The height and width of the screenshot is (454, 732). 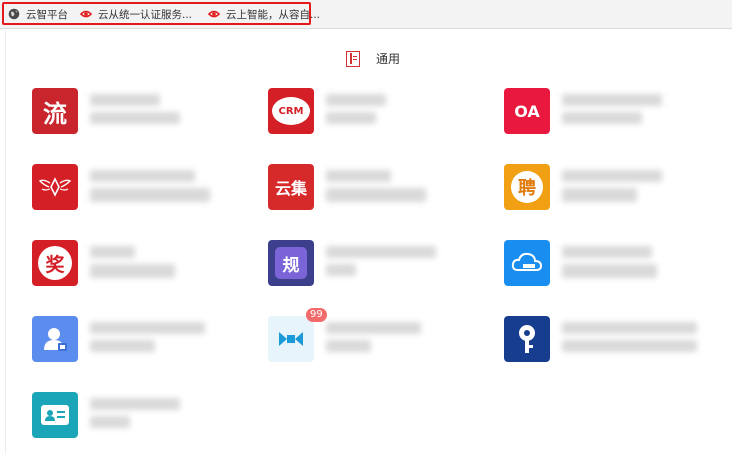 What do you see at coordinates (388, 59) in the screenshot?
I see `section-title: 通用` at bounding box center [388, 59].